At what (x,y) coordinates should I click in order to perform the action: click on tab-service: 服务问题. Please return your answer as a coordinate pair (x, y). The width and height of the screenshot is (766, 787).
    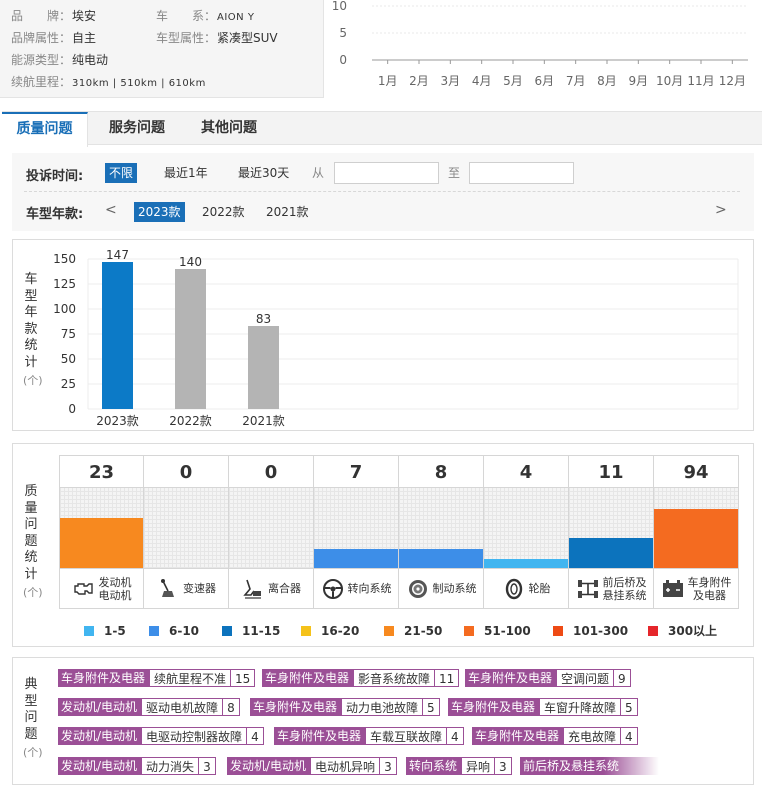
    Looking at the image, I should click on (137, 128).